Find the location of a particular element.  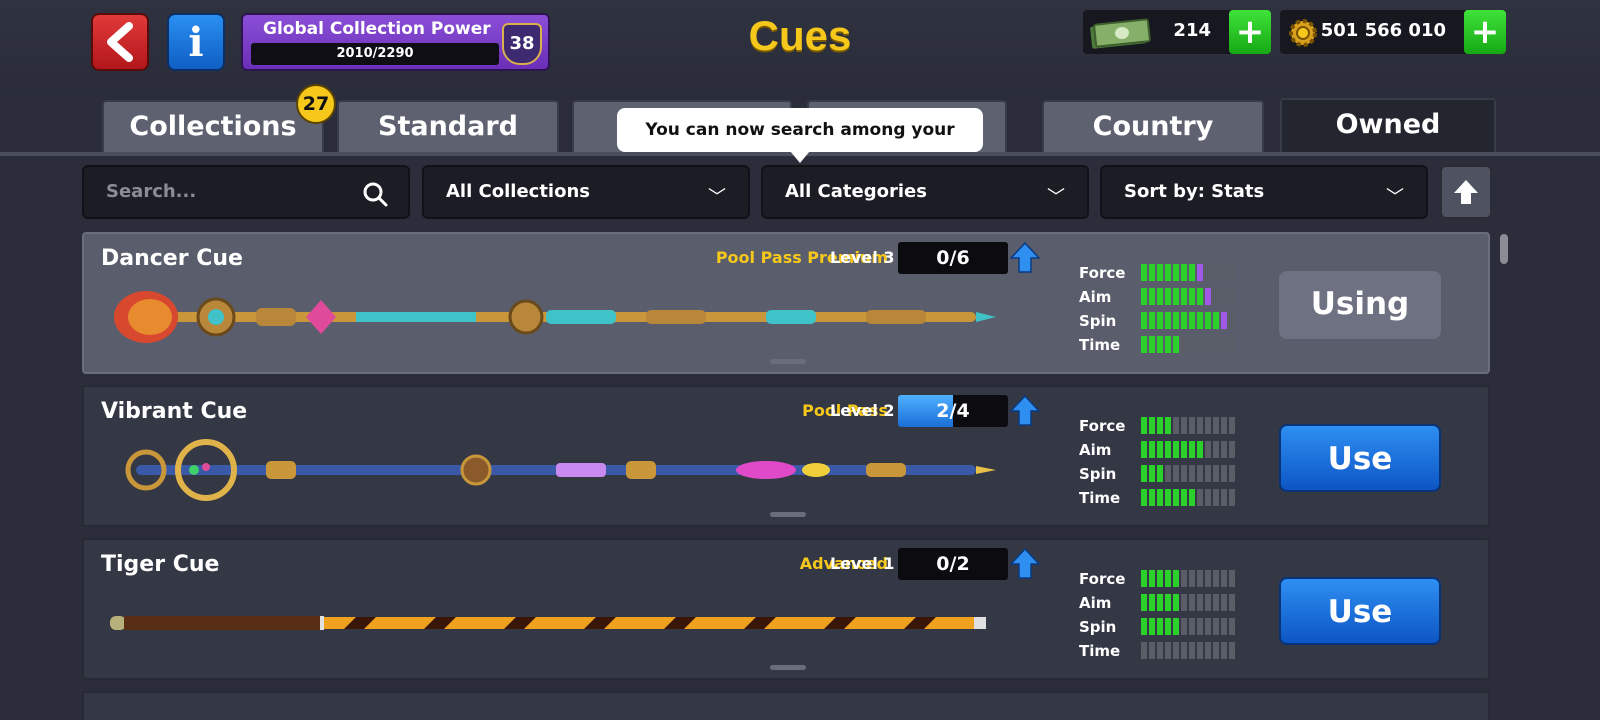

global-collection-power: Global Collection Power 2010/2290 38 is located at coordinates (395, 42).